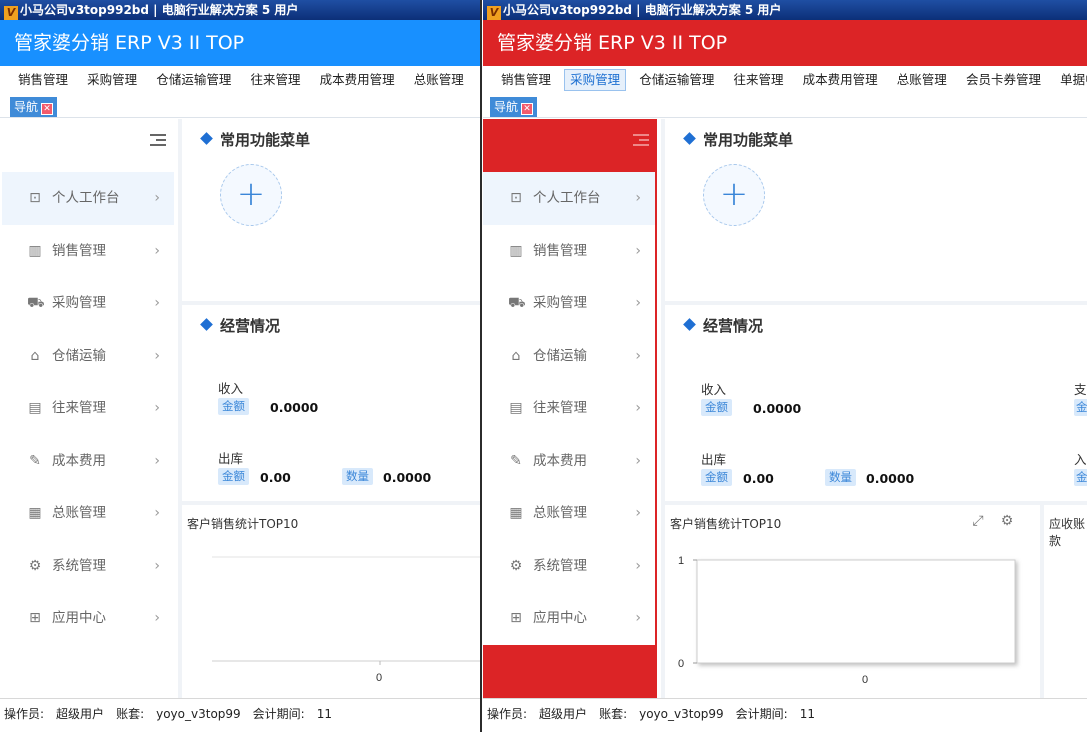  I want to click on top-menu-bar: 销售管理 采购管理 仓储运输管理 往来管理 成本费用管理 总账管理 会员, so click(240, 80).